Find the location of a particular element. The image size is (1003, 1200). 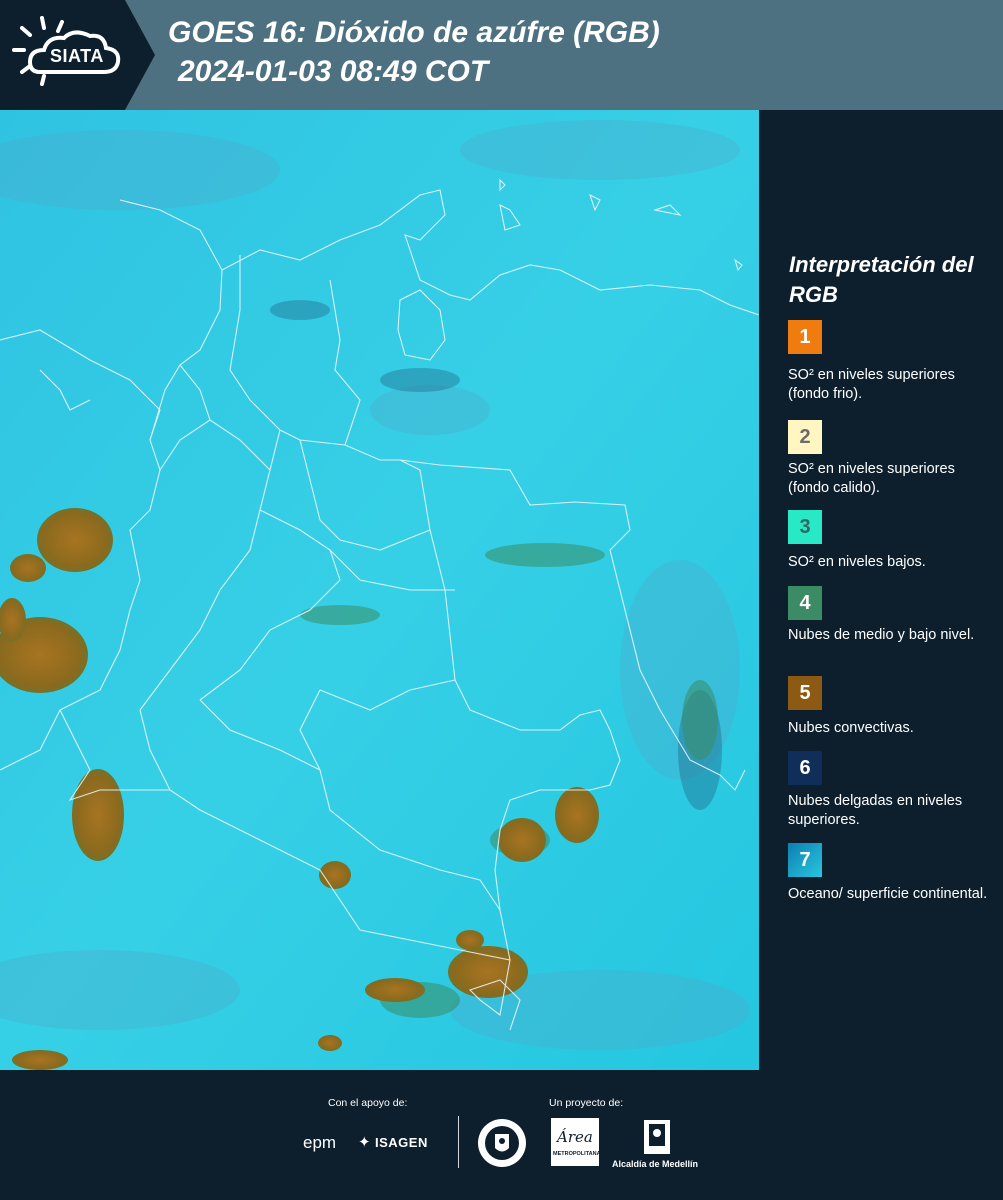

legend-swatch-6: 6 is located at coordinates (805, 768).